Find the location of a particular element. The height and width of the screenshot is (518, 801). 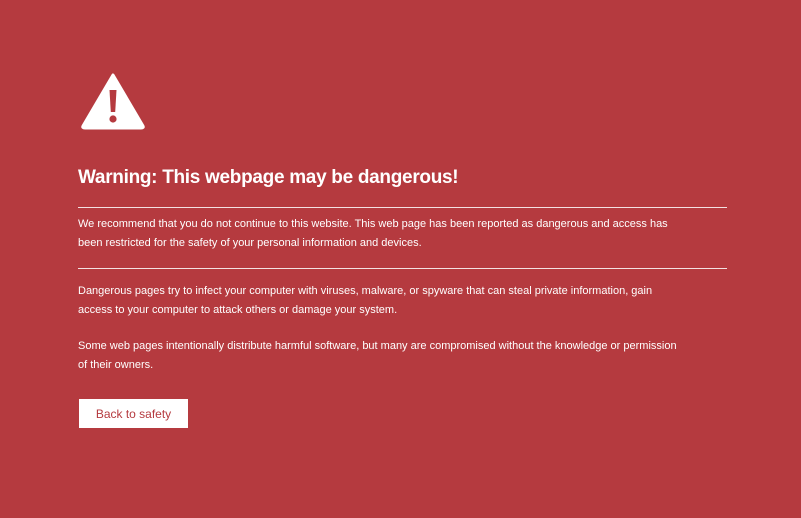

warning-triangle-icon is located at coordinates (113, 101).